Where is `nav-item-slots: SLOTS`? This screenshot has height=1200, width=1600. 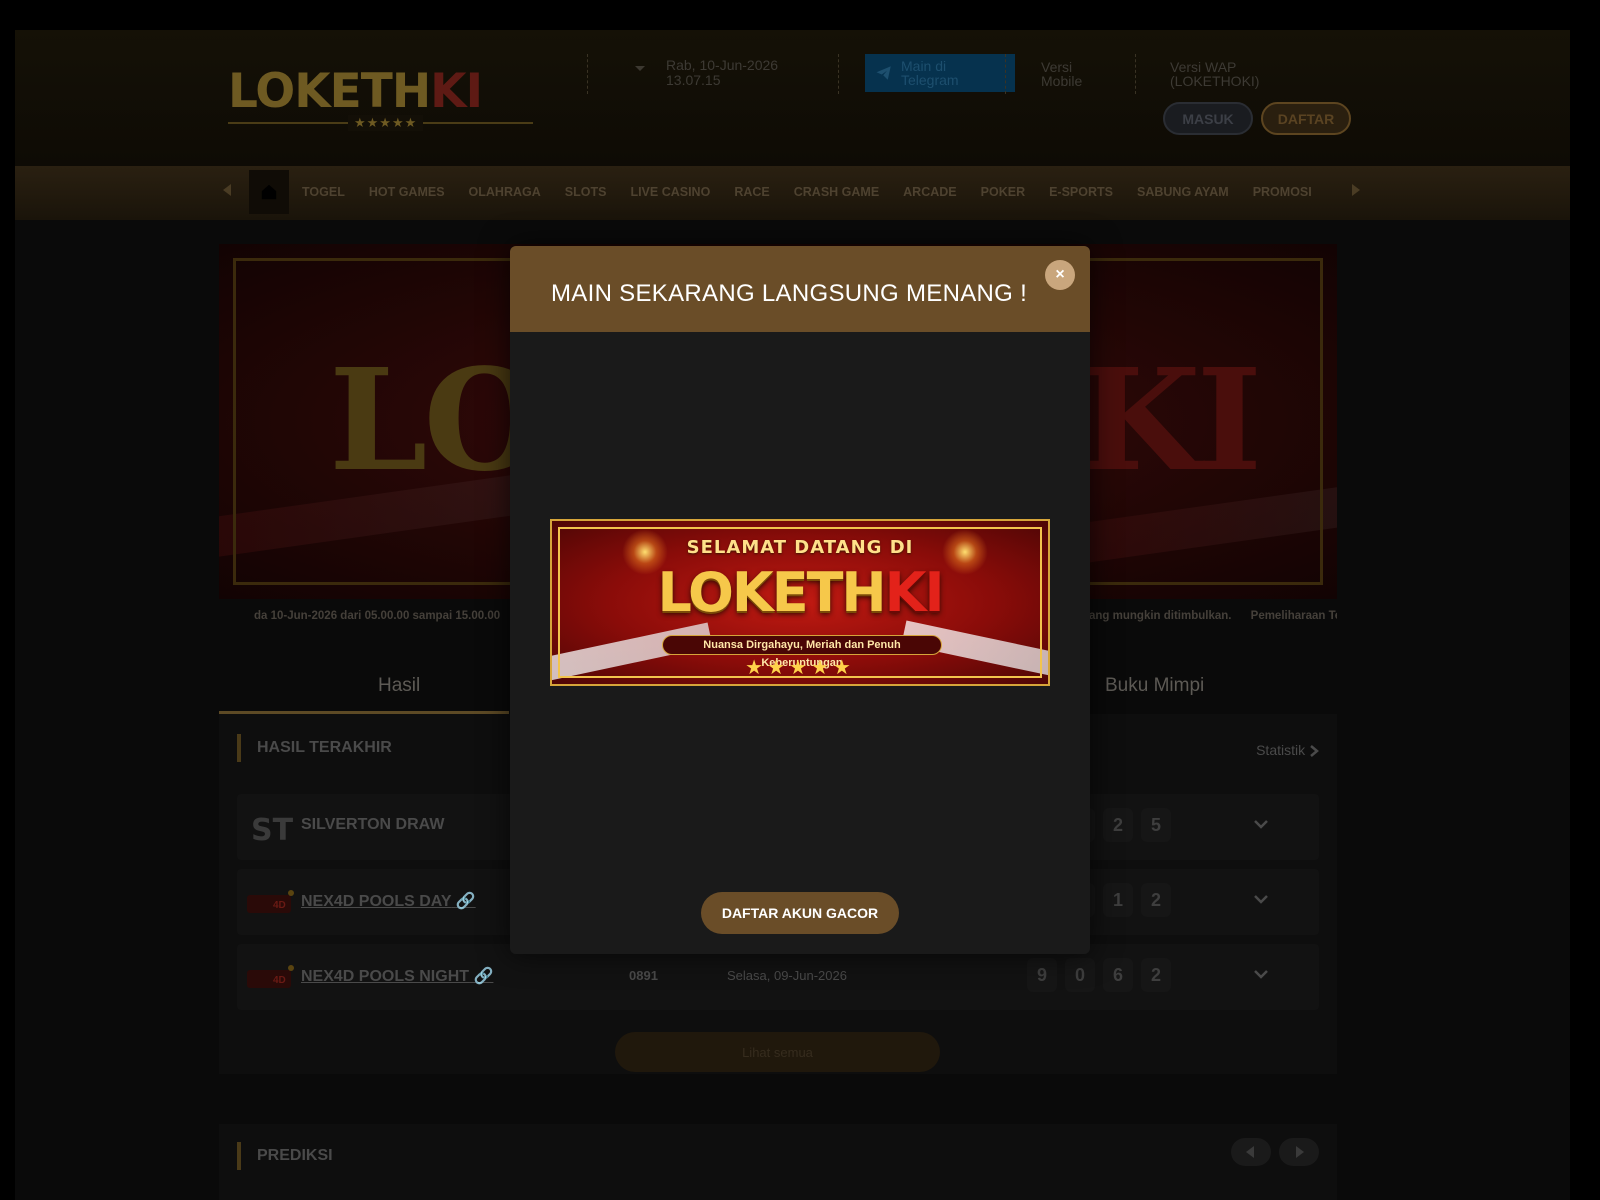
nav-item-slots: SLOTS is located at coordinates (586, 192).